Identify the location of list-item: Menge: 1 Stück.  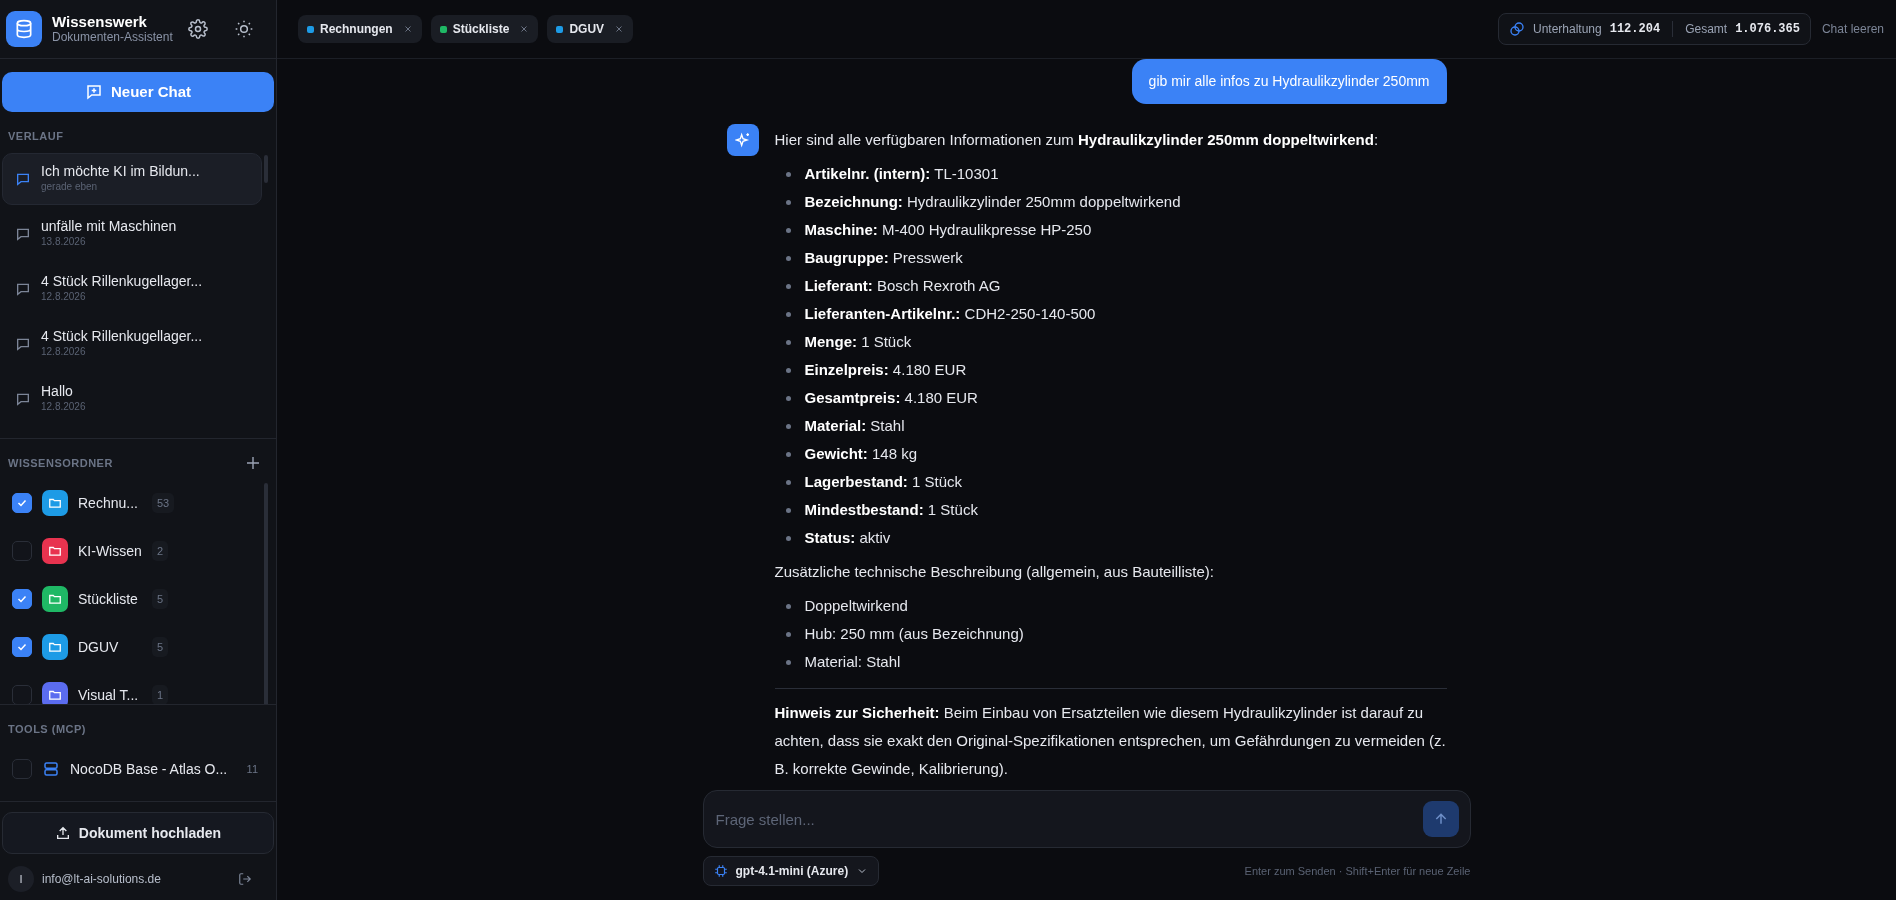
(858, 342).